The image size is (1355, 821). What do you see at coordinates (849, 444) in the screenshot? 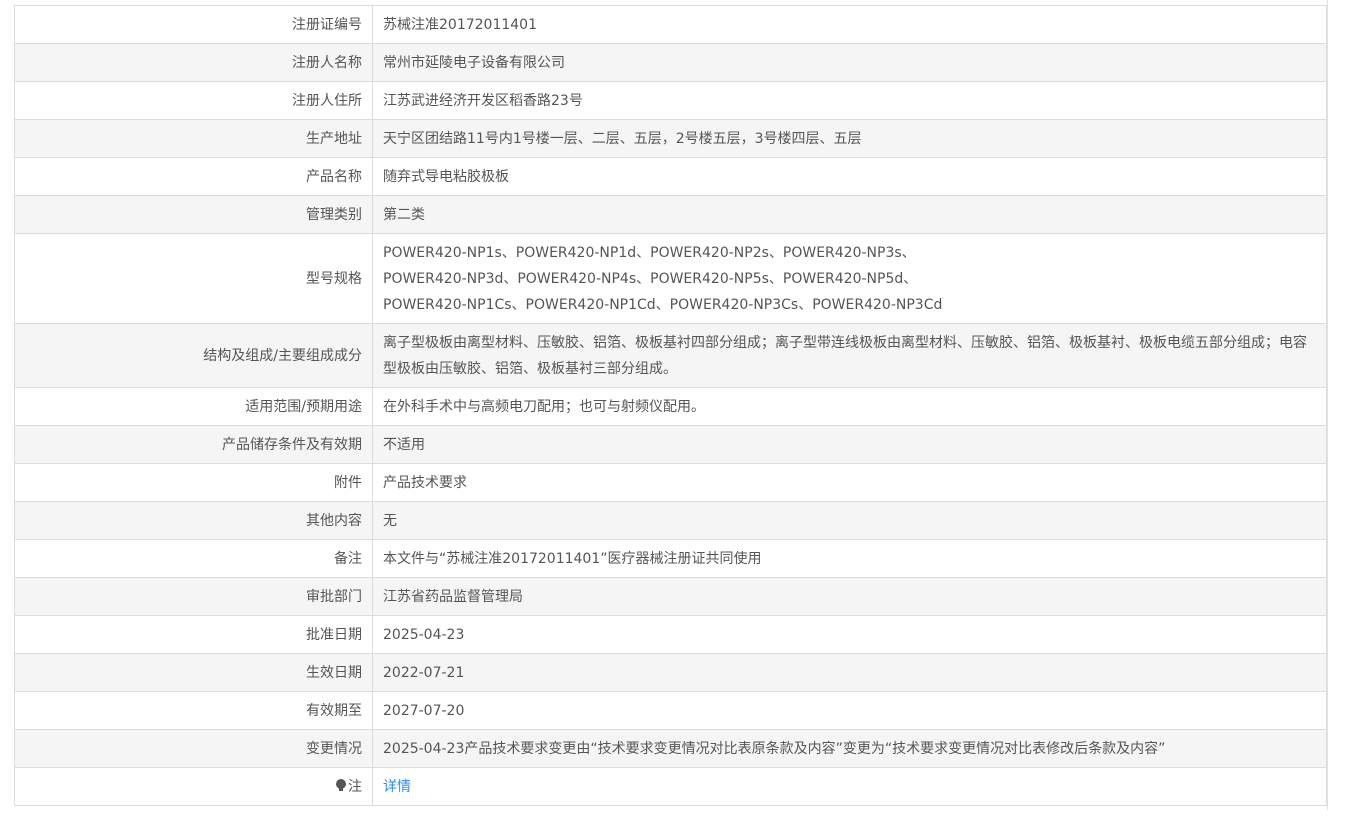
I see `row-value: 不适用` at bounding box center [849, 444].